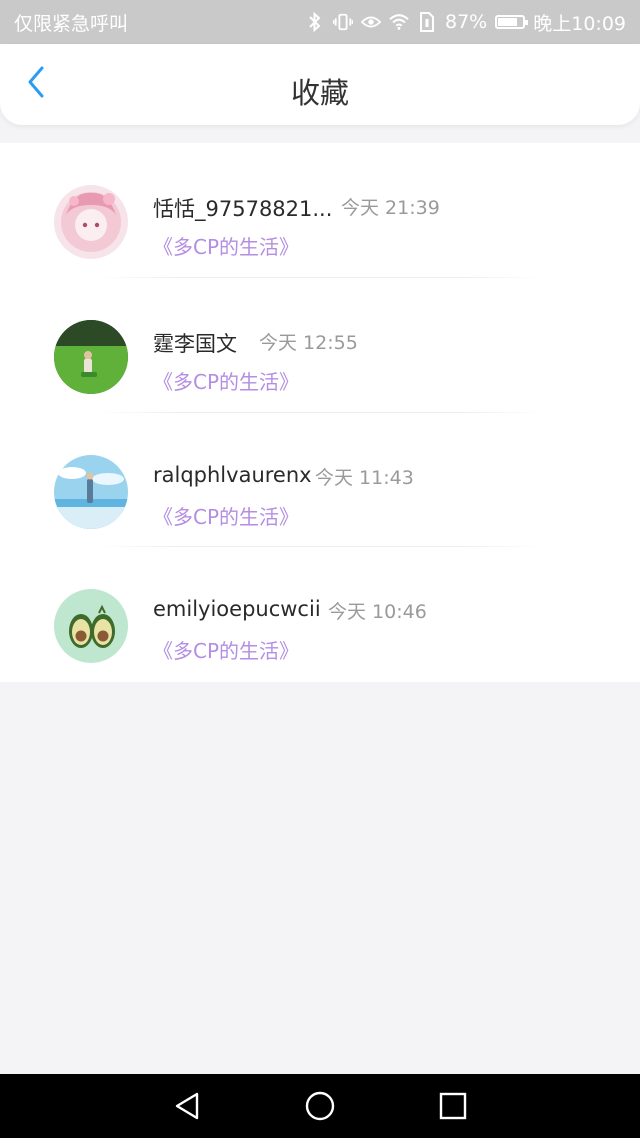 The height and width of the screenshot is (1138, 640). I want to click on status-bar: 仅限紧急呼叫 87% 晚上10:09, so click(320, 22).